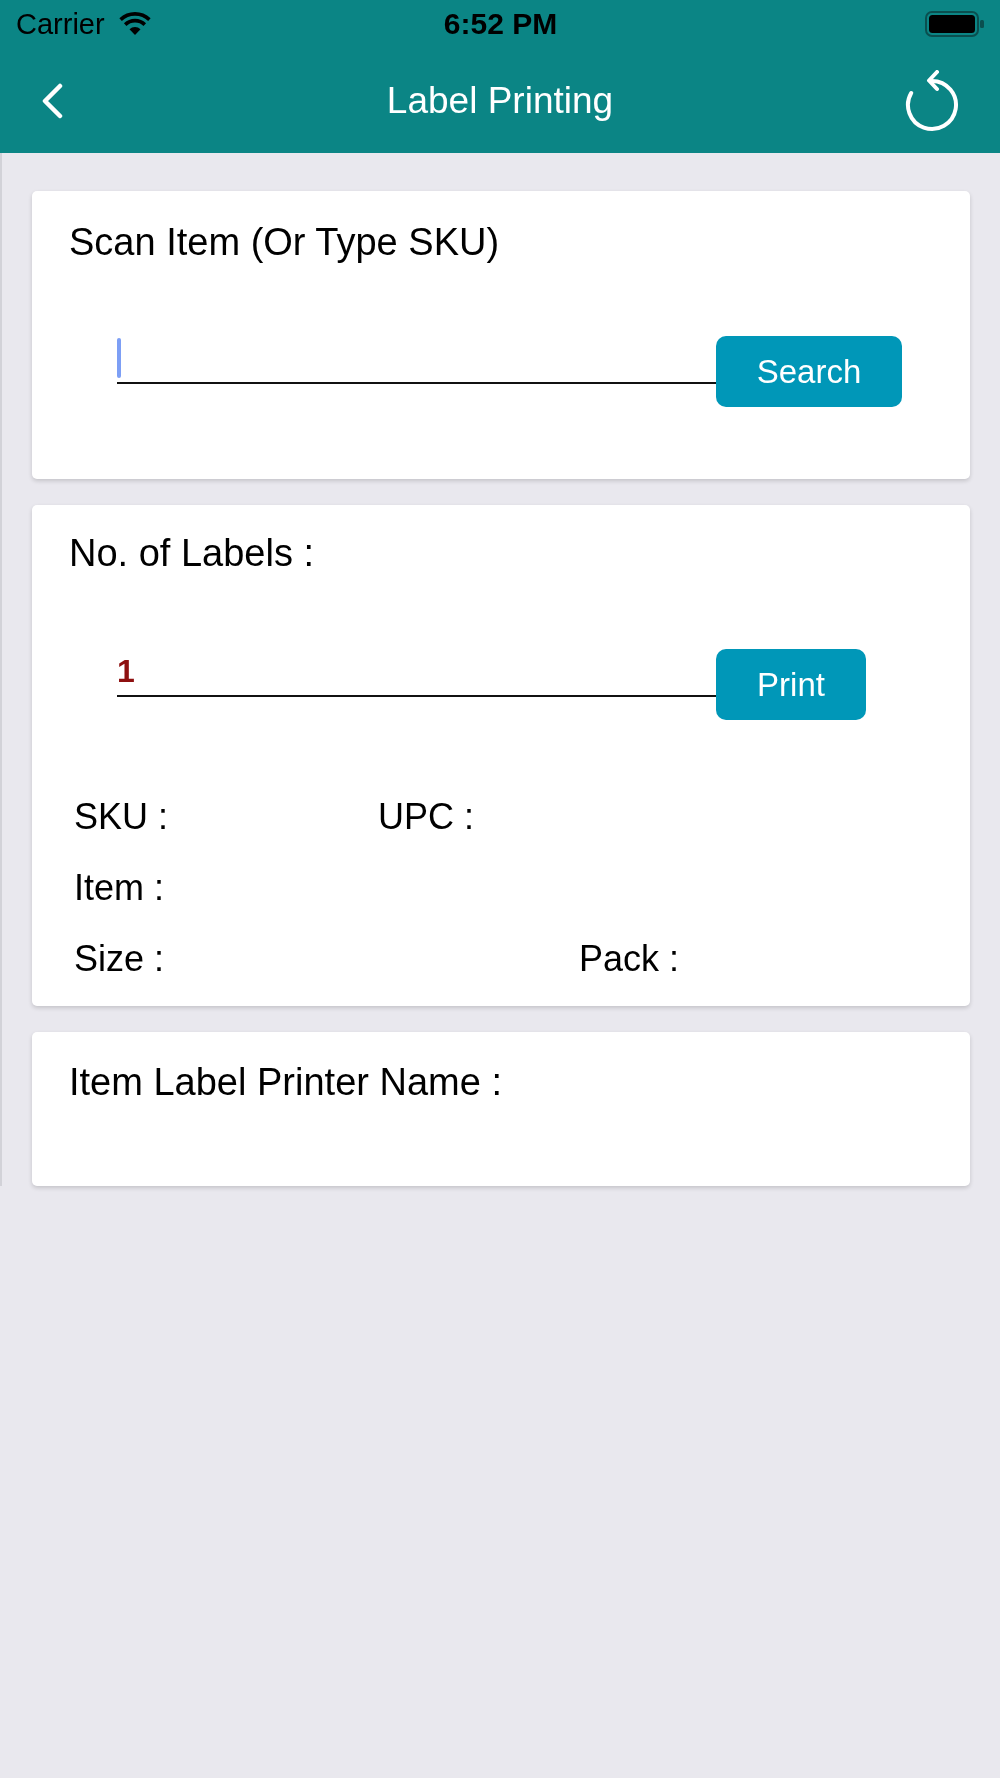 The width and height of the screenshot is (1000, 1778). Describe the element at coordinates (60, 24) in the screenshot. I see `carrier-label: Carrier` at that location.